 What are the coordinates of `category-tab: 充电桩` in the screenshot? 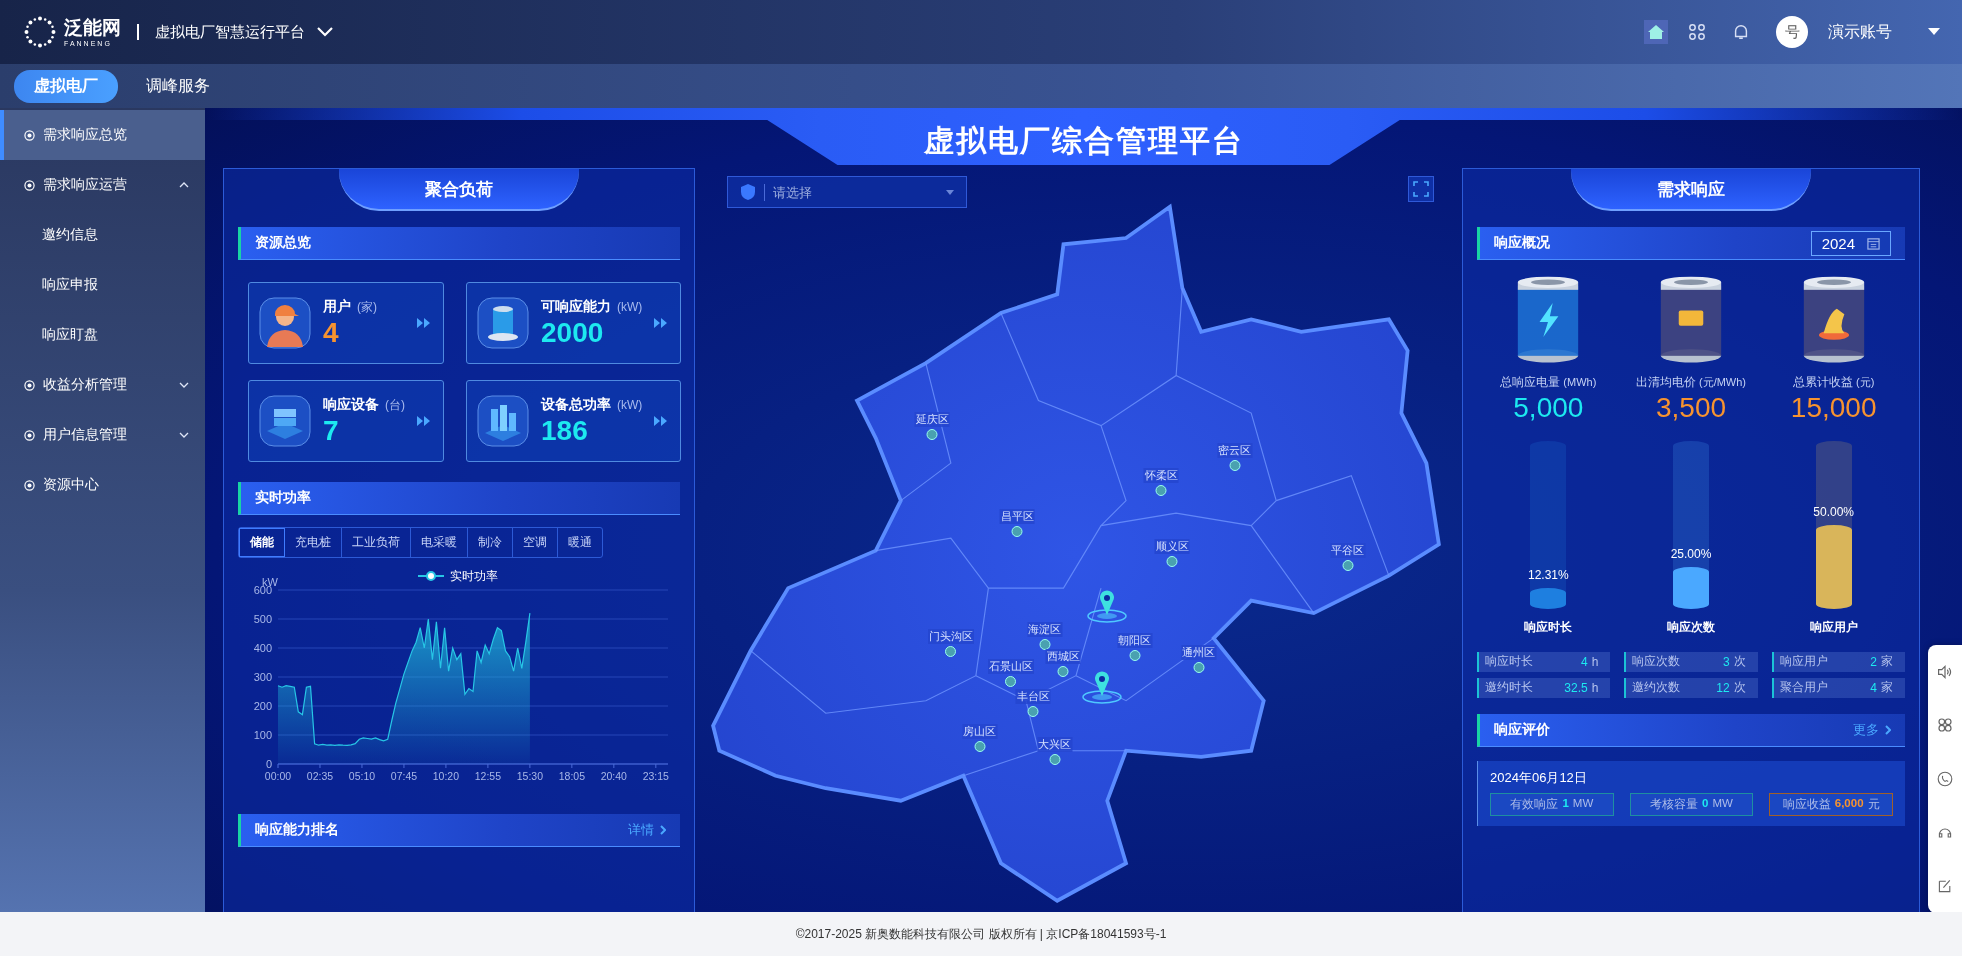 It's located at (313, 542).